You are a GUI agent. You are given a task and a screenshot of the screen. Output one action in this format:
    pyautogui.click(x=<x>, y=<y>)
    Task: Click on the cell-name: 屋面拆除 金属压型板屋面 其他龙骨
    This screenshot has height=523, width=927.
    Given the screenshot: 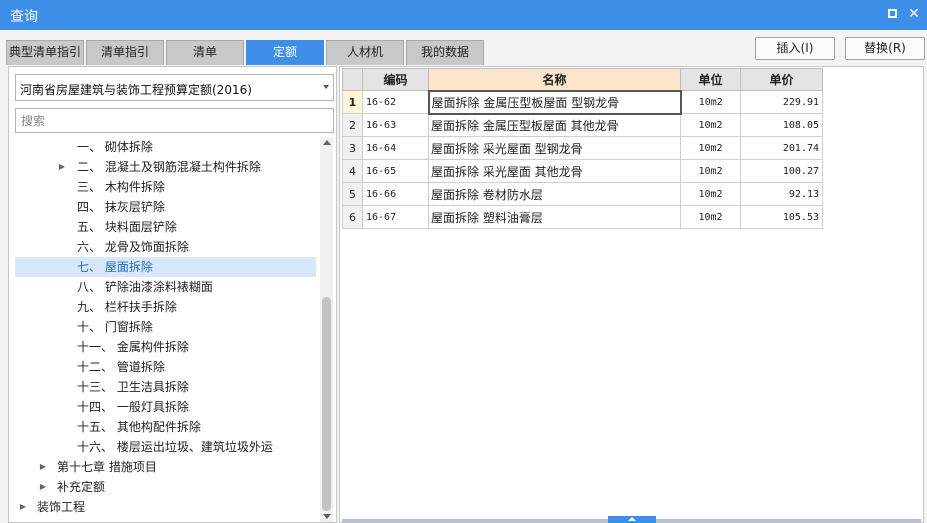 What is the action you would take?
    pyautogui.click(x=554, y=125)
    